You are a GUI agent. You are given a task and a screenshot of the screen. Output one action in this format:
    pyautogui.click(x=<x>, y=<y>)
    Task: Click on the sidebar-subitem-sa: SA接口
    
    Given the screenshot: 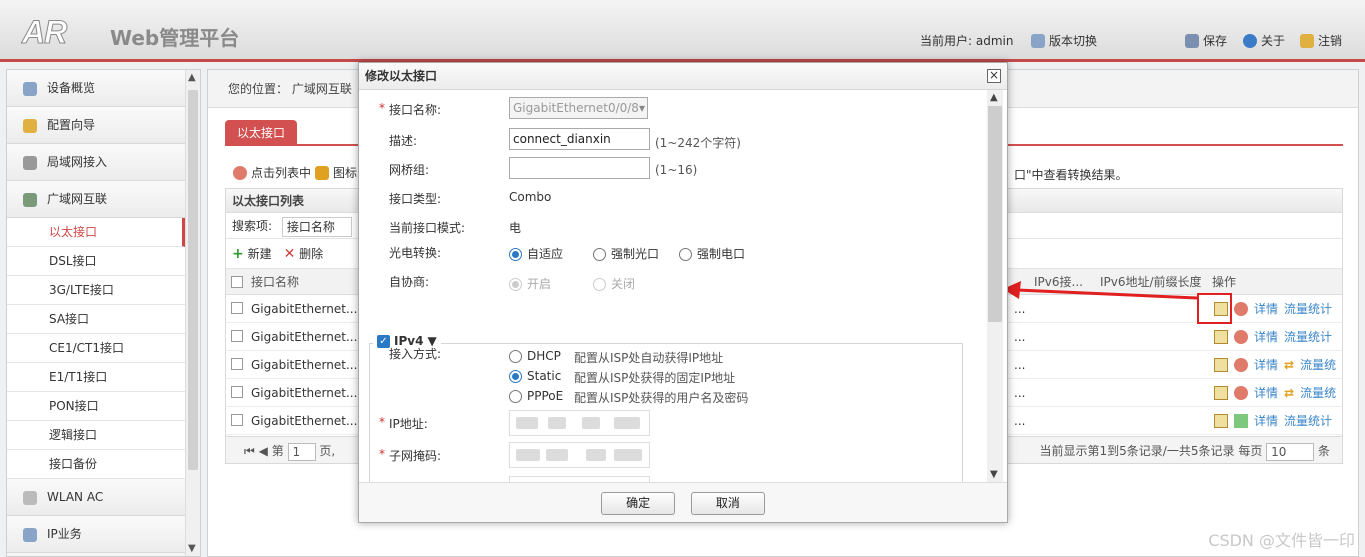 What is the action you would take?
    pyautogui.click(x=96, y=319)
    